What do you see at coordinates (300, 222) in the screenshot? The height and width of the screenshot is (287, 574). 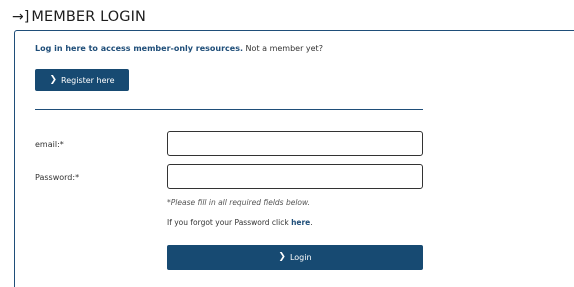 I see `forgot-password-link: here` at bounding box center [300, 222].